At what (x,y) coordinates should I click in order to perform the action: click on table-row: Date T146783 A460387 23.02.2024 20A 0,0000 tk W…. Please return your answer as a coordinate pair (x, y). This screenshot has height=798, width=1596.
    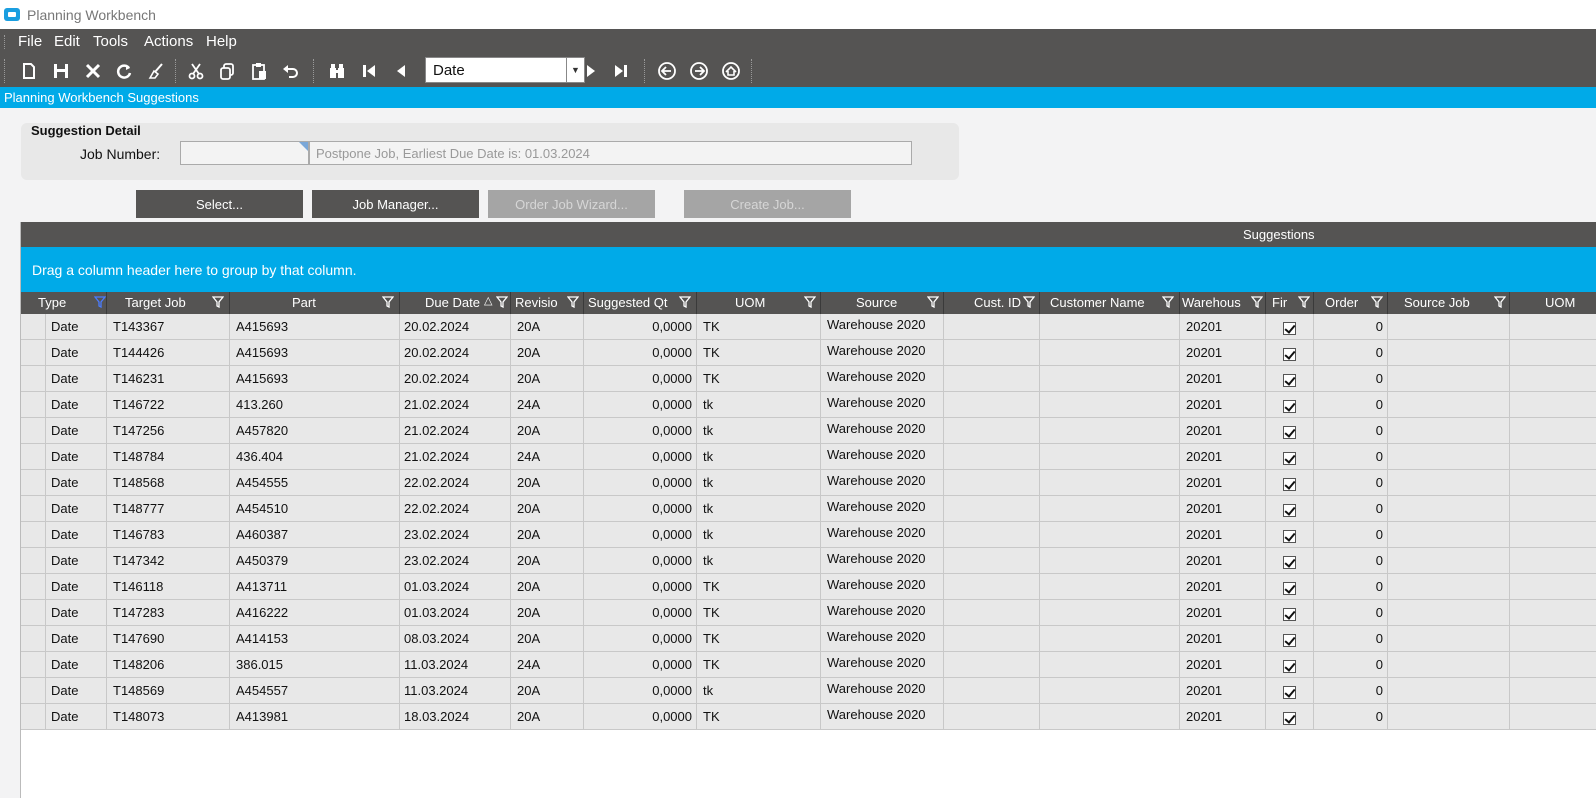
    Looking at the image, I should click on (808, 535).